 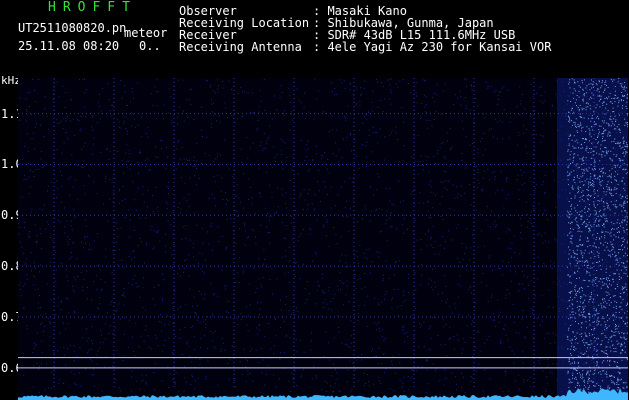 I want to click on meteor-count: 0.., so click(x=150, y=46).